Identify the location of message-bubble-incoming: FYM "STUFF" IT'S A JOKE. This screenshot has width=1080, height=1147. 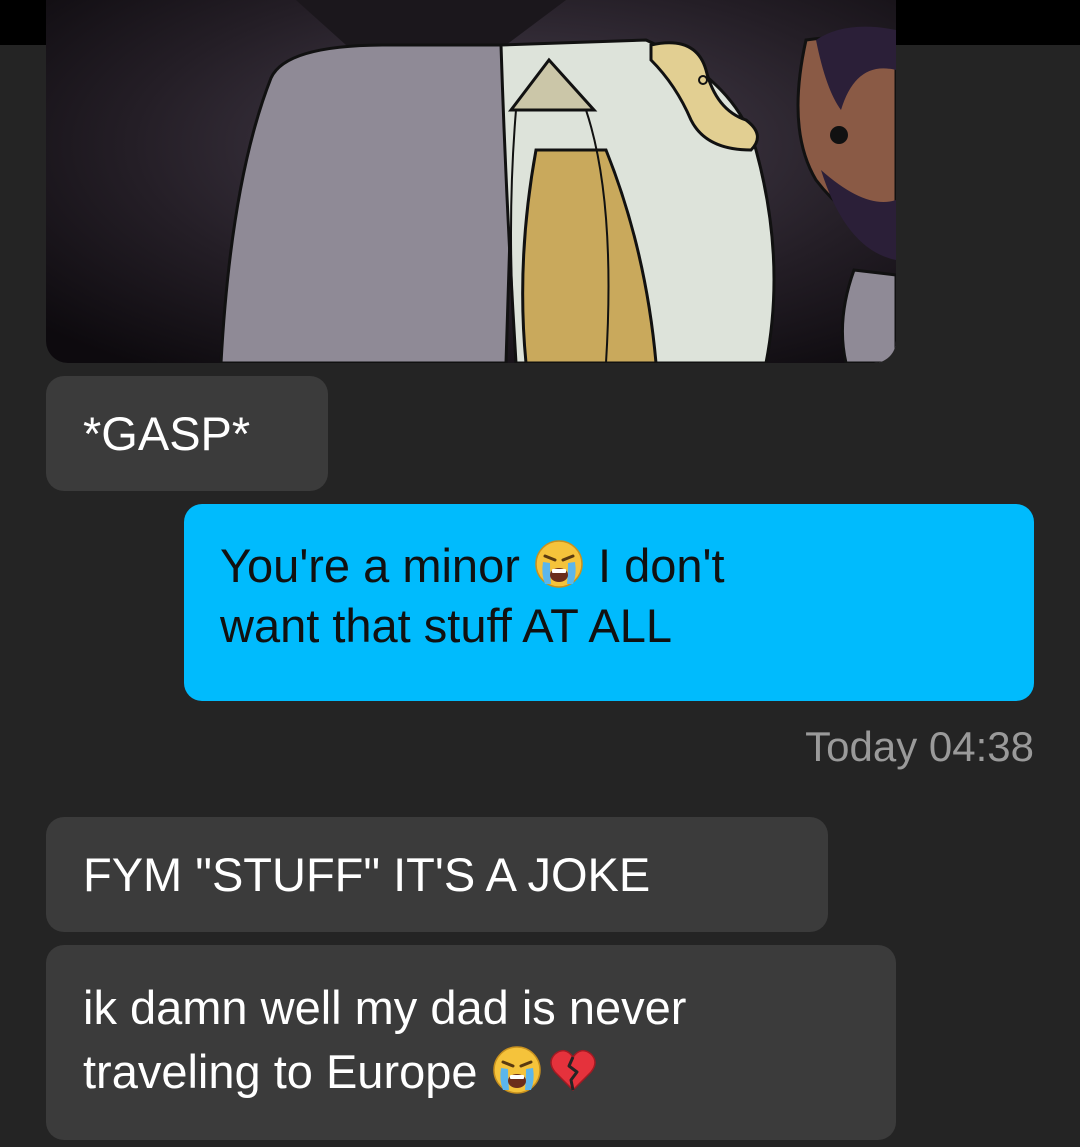
(437, 874).